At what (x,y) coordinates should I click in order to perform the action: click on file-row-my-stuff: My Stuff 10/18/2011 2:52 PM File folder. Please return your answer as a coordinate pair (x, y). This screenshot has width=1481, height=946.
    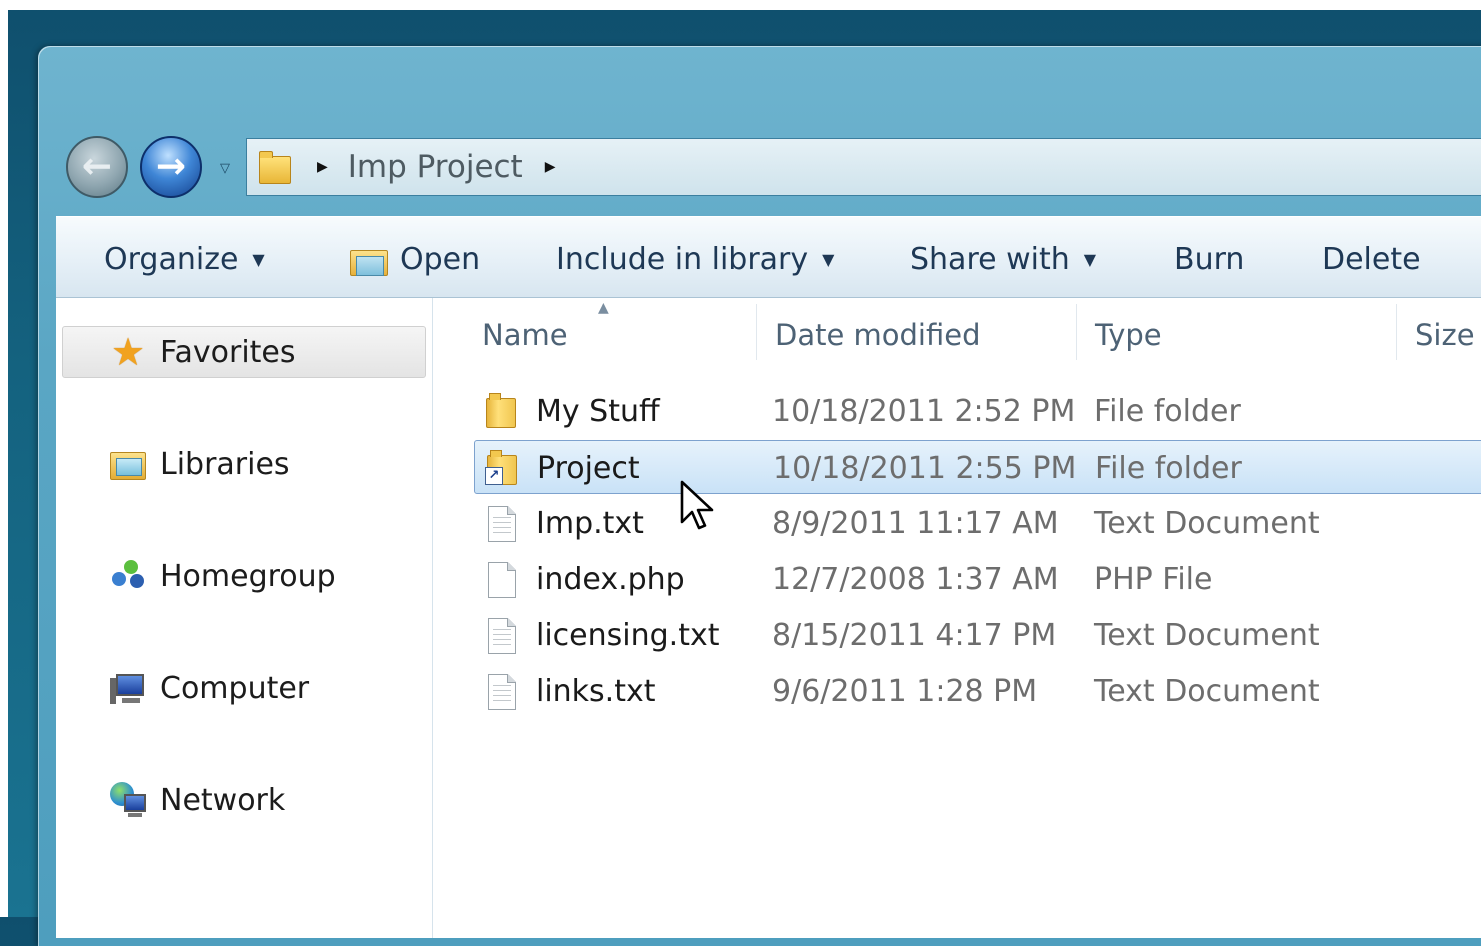
    Looking at the image, I should click on (977, 411).